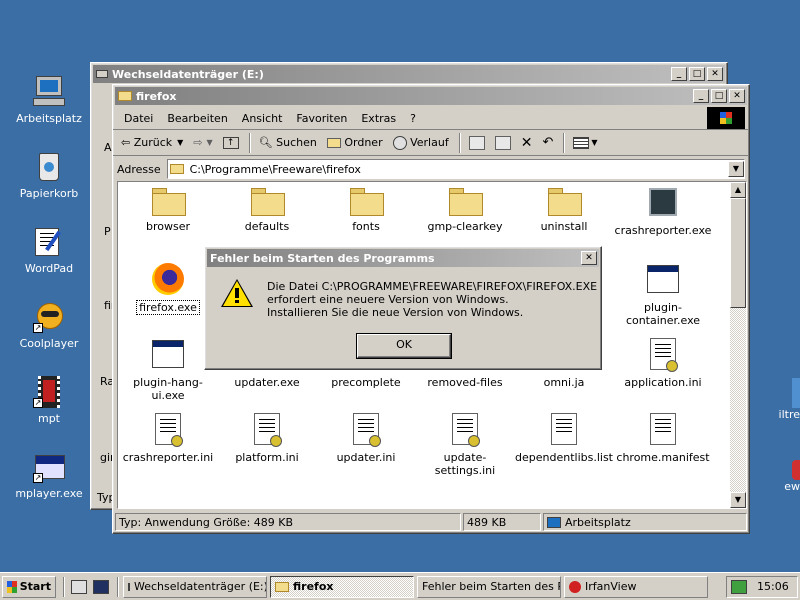 This screenshot has height=600, width=800. I want to click on desktop-icon-label: WordPad, so click(49, 268).